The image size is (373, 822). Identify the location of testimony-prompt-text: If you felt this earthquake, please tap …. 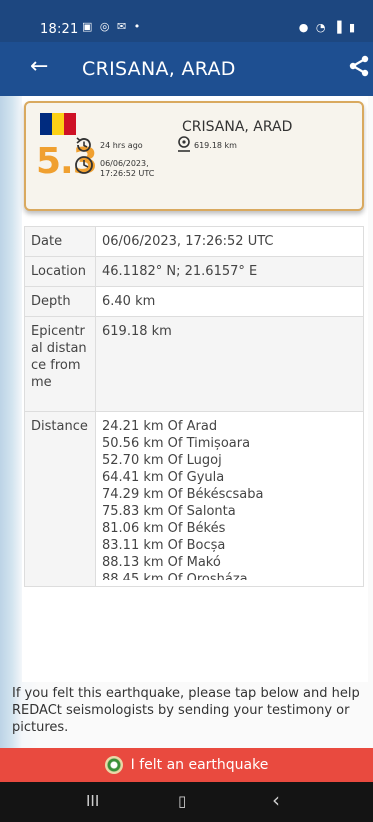
(186, 710).